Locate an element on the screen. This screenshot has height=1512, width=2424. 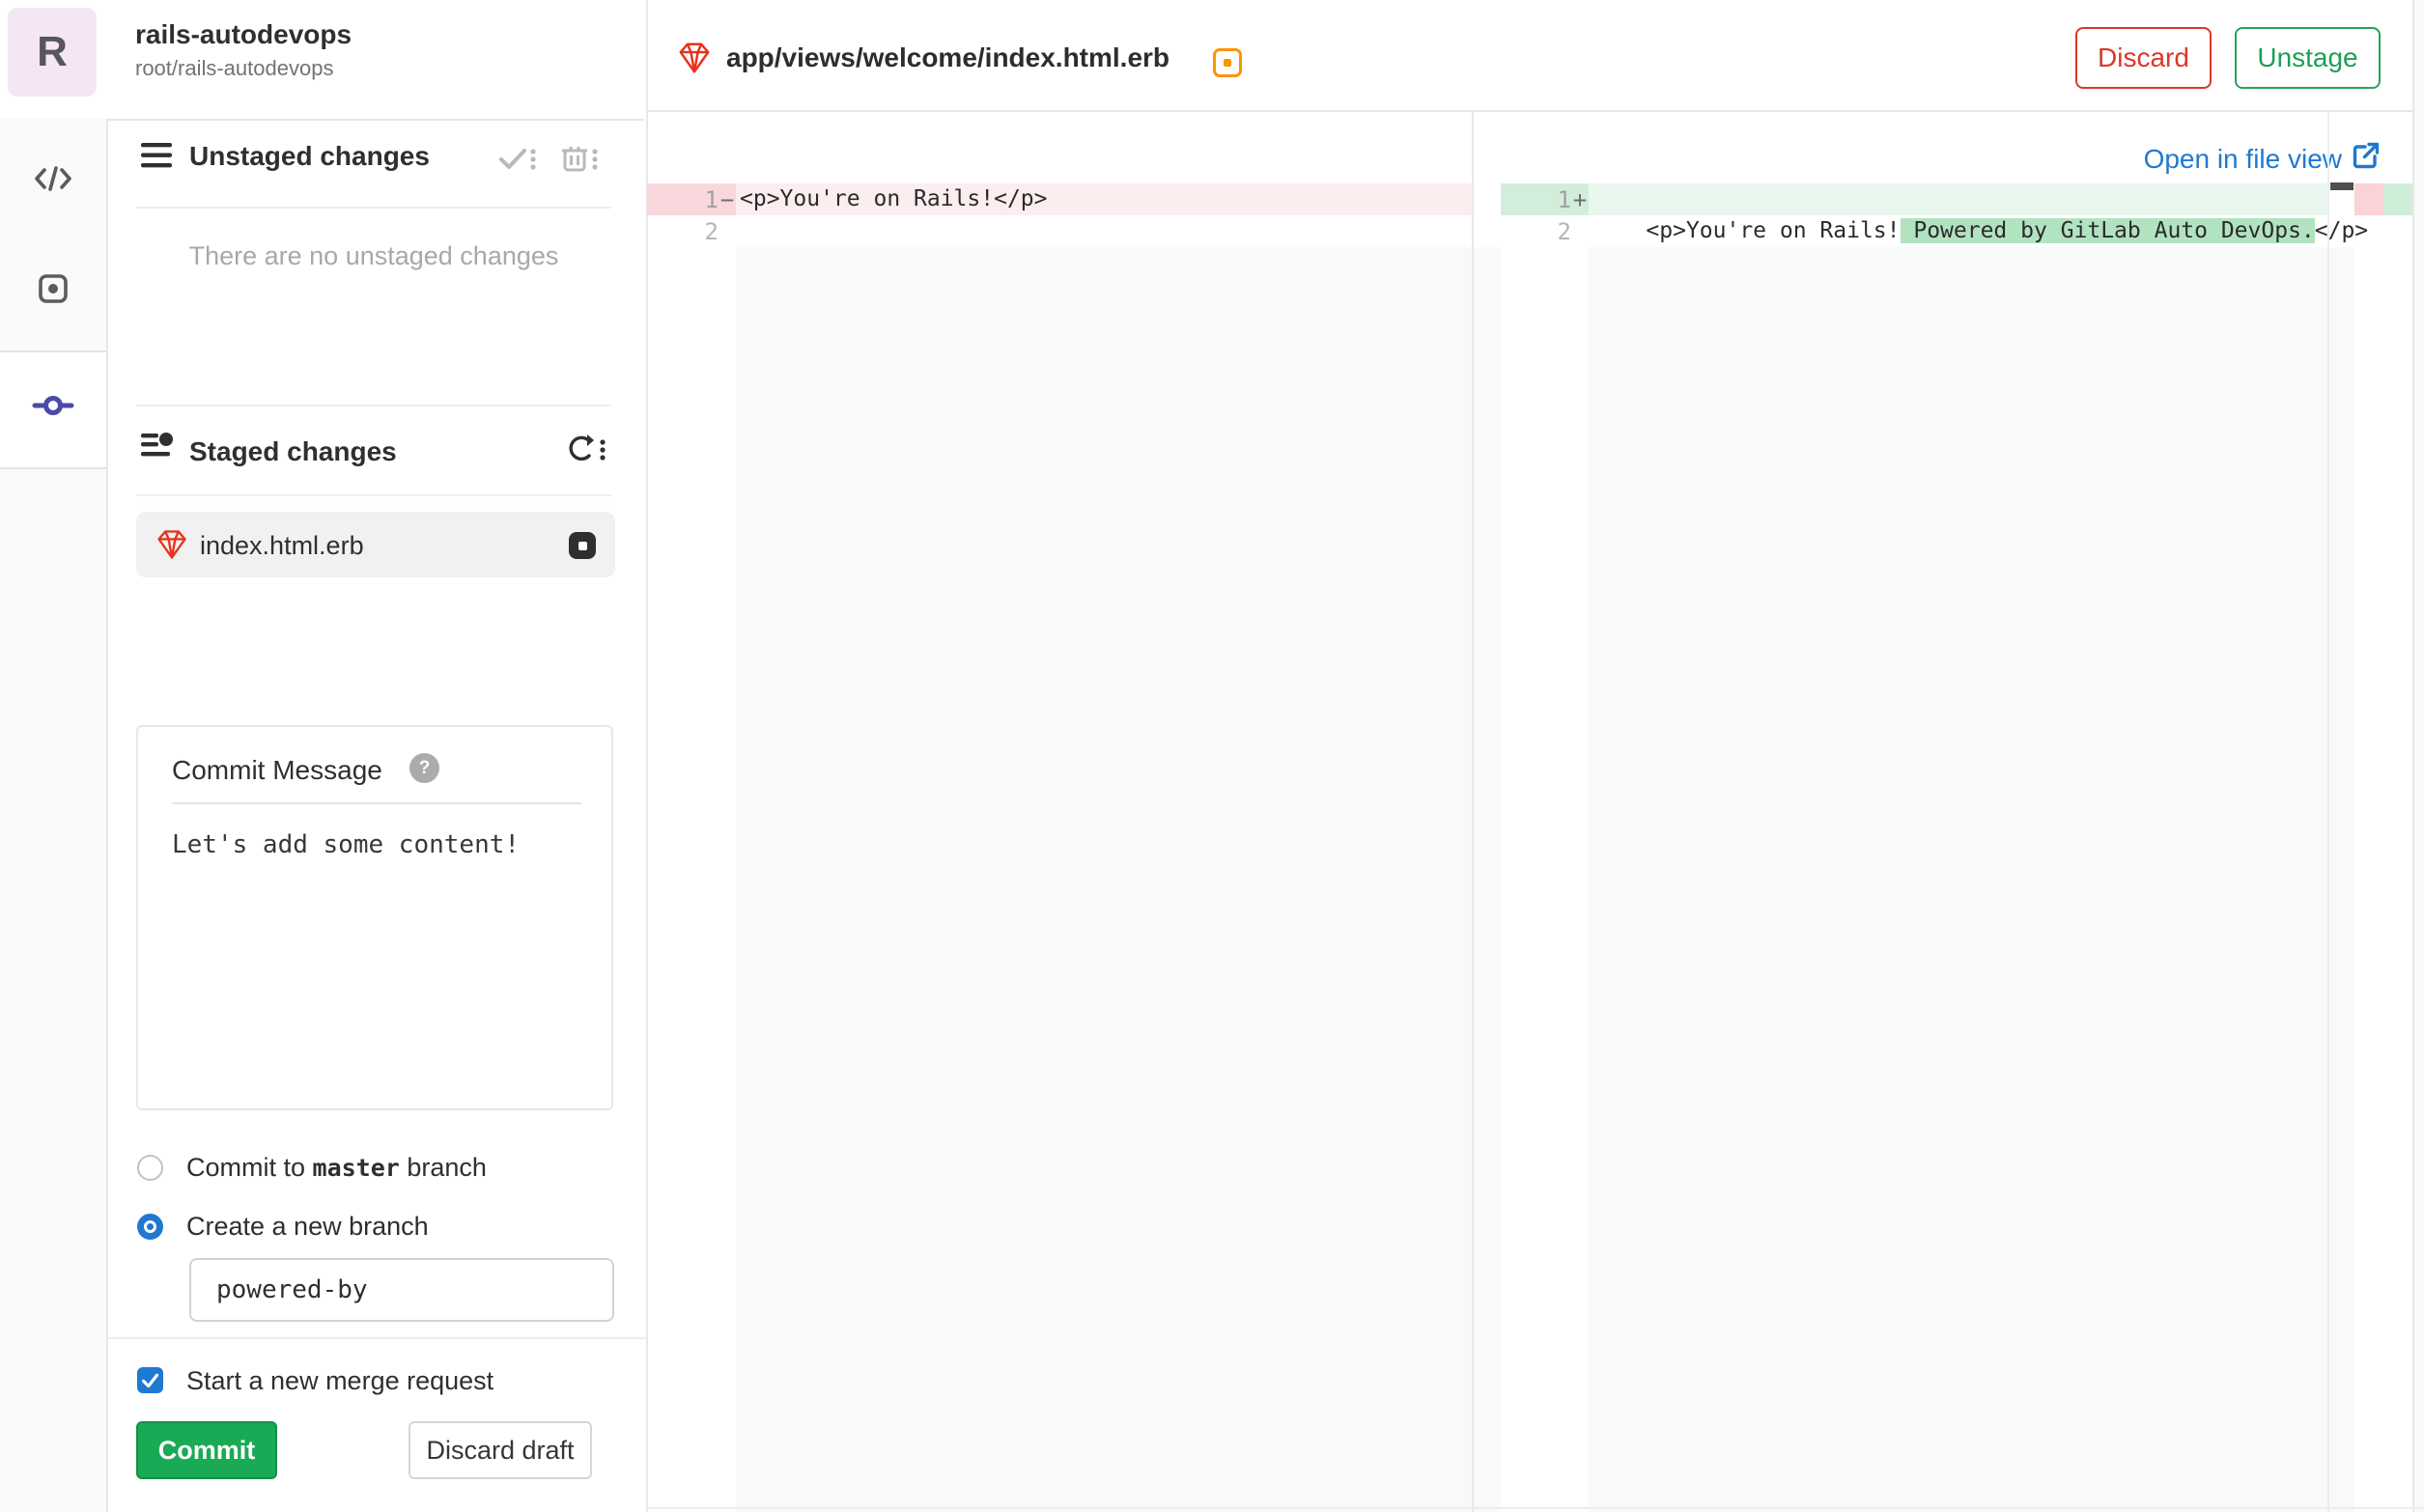
radio-create-new-branch is located at coordinates (150, 1227).